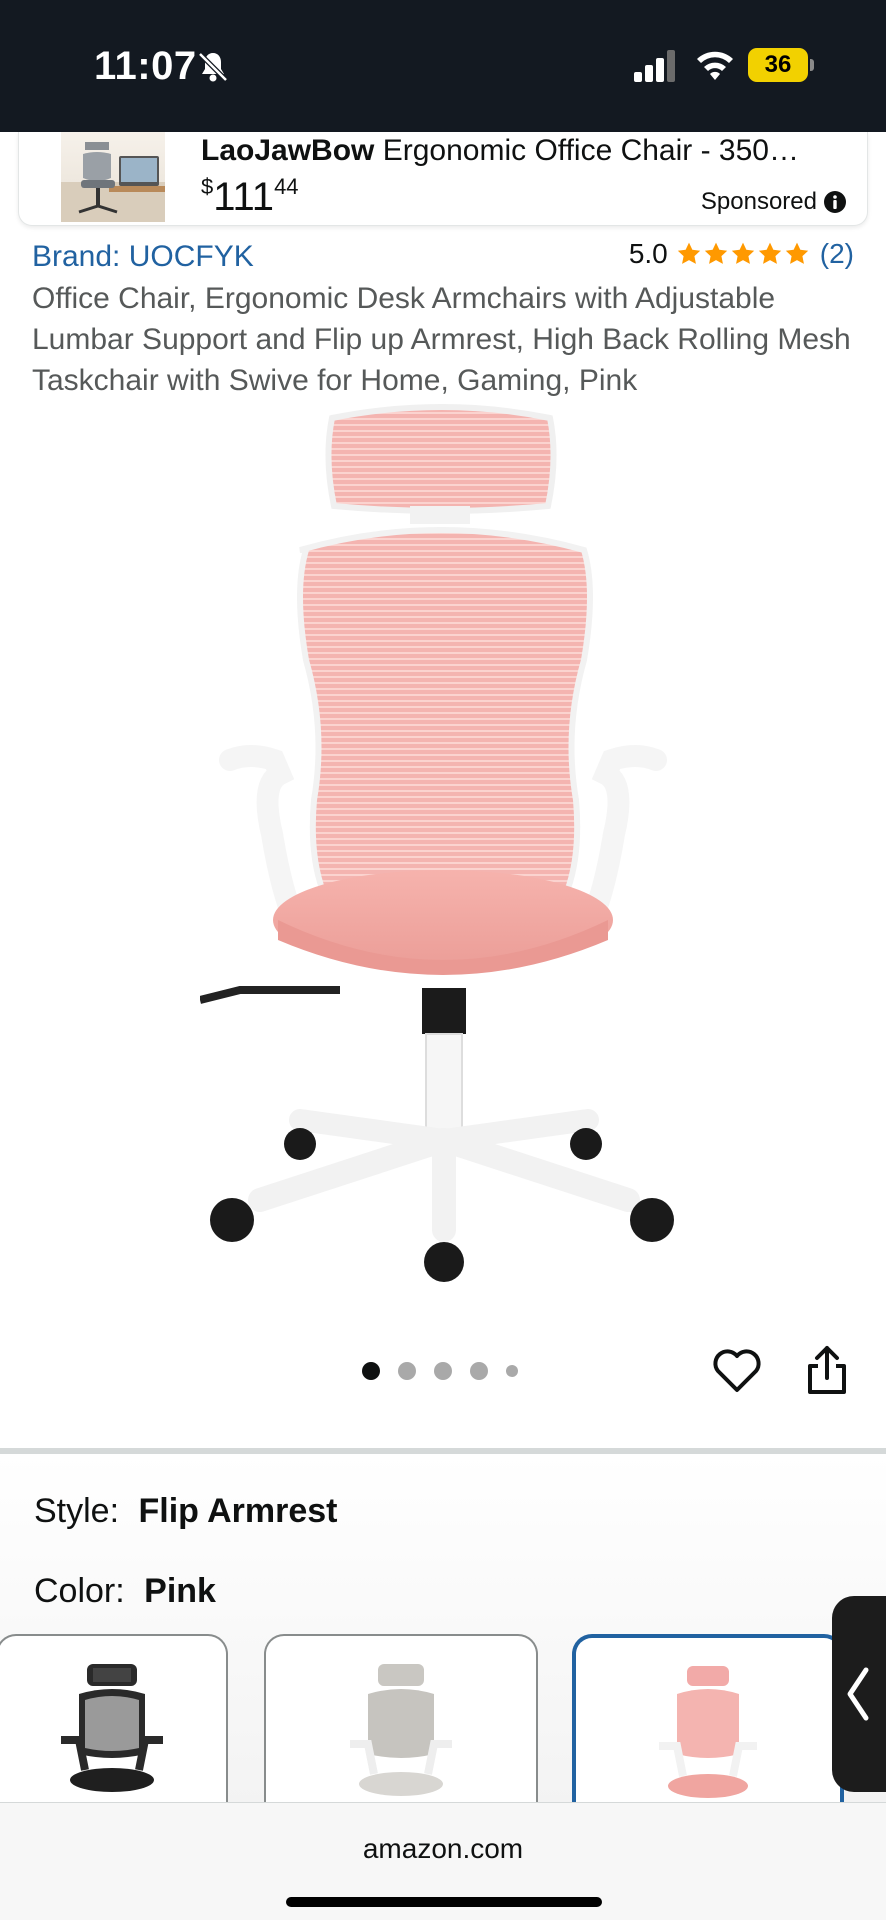 The width and height of the screenshot is (886, 1920). Describe the element at coordinates (812, 65) in the screenshot. I see `battery-tip` at that location.